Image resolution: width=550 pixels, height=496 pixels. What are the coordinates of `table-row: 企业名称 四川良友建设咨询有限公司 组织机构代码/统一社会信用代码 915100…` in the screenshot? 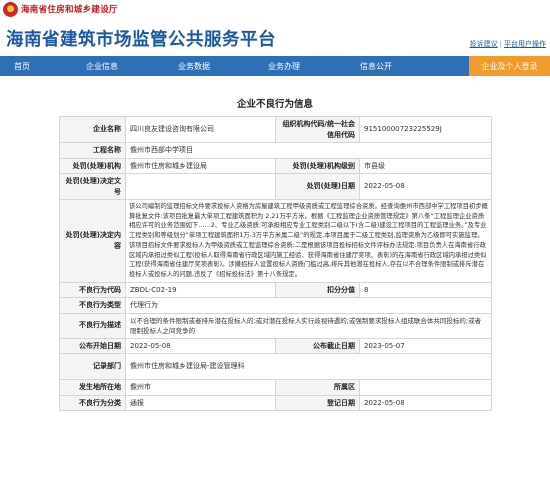 It's located at (275, 129).